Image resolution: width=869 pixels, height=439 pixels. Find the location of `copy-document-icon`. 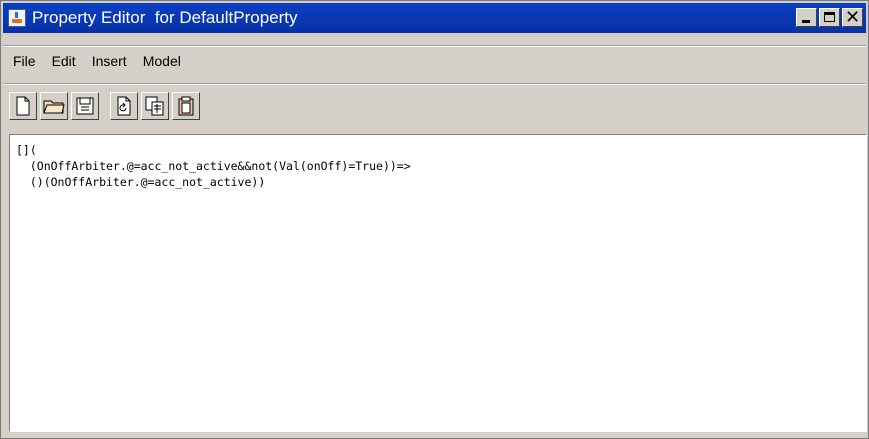

copy-document-icon is located at coordinates (154, 106).